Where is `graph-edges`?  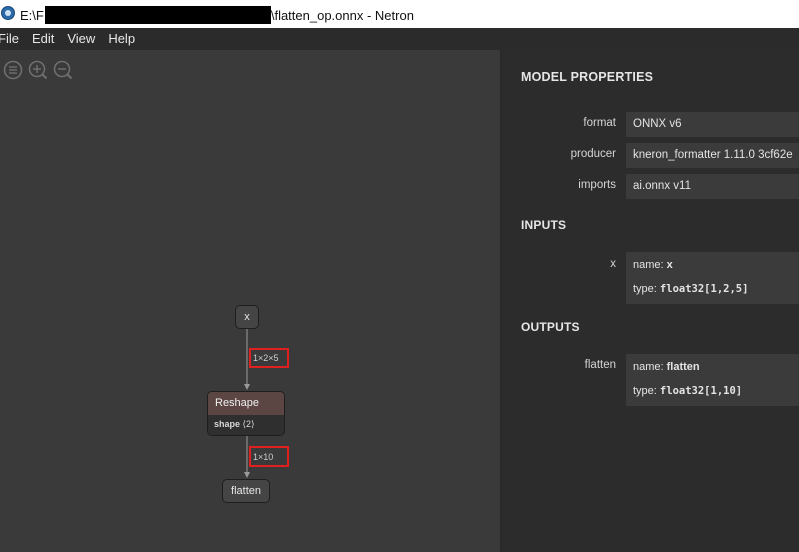
graph-edges is located at coordinates (247, 403).